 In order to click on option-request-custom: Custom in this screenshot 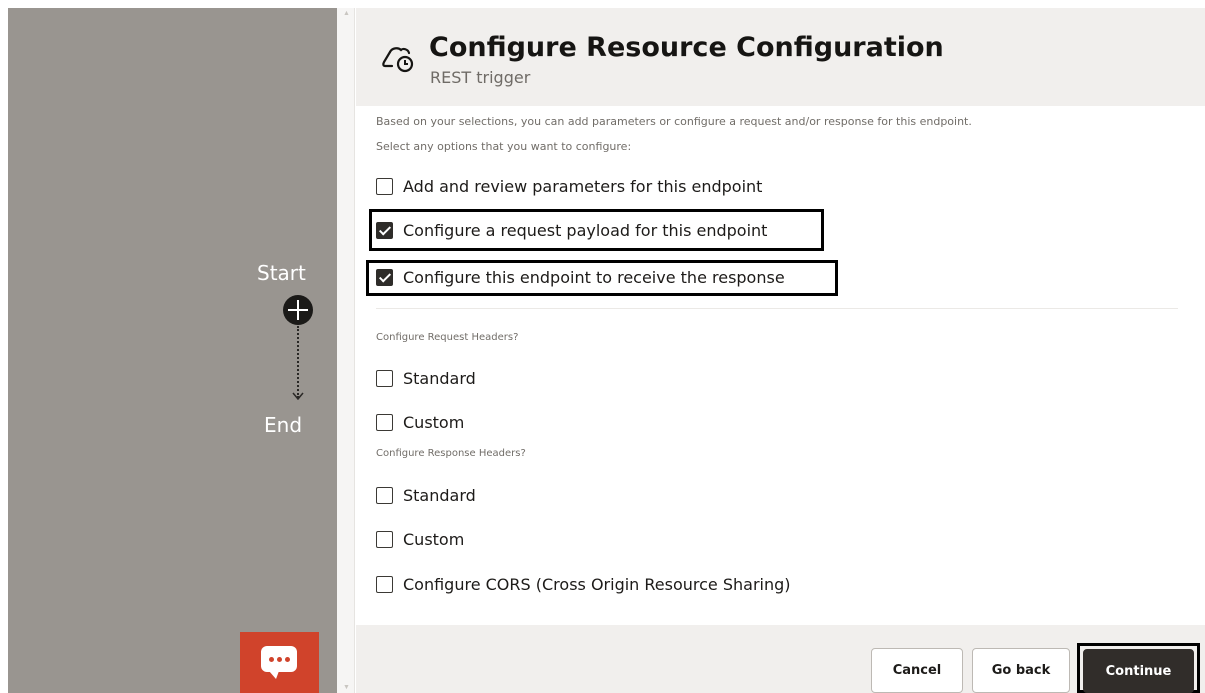, I will do `click(420, 422)`.